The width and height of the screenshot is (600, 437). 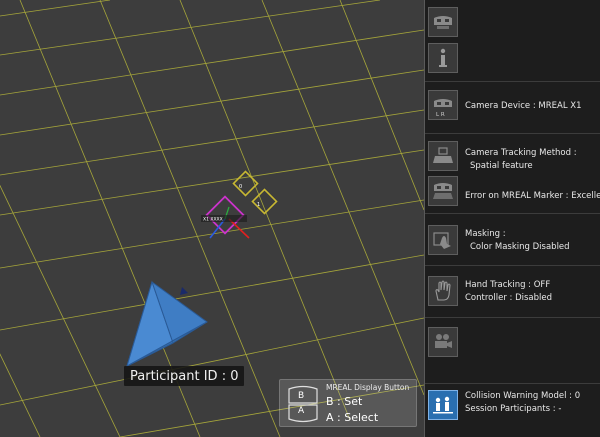 I want to click on info-icon, so click(x=443, y=58).